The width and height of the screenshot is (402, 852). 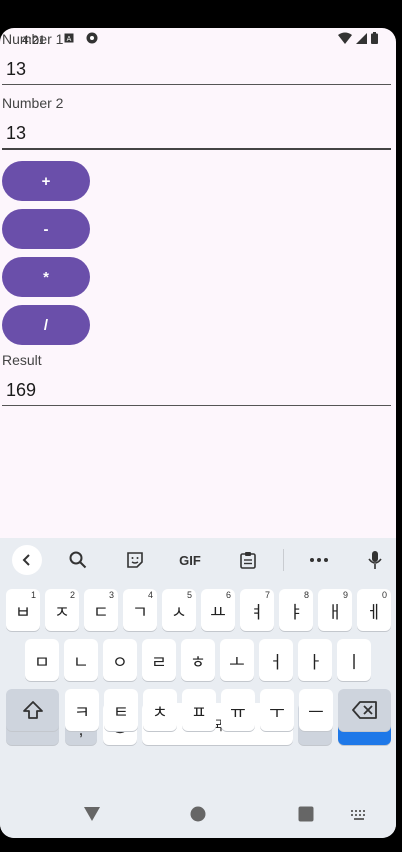 I want to click on letter-key: ㅜ, so click(x=277, y=710).